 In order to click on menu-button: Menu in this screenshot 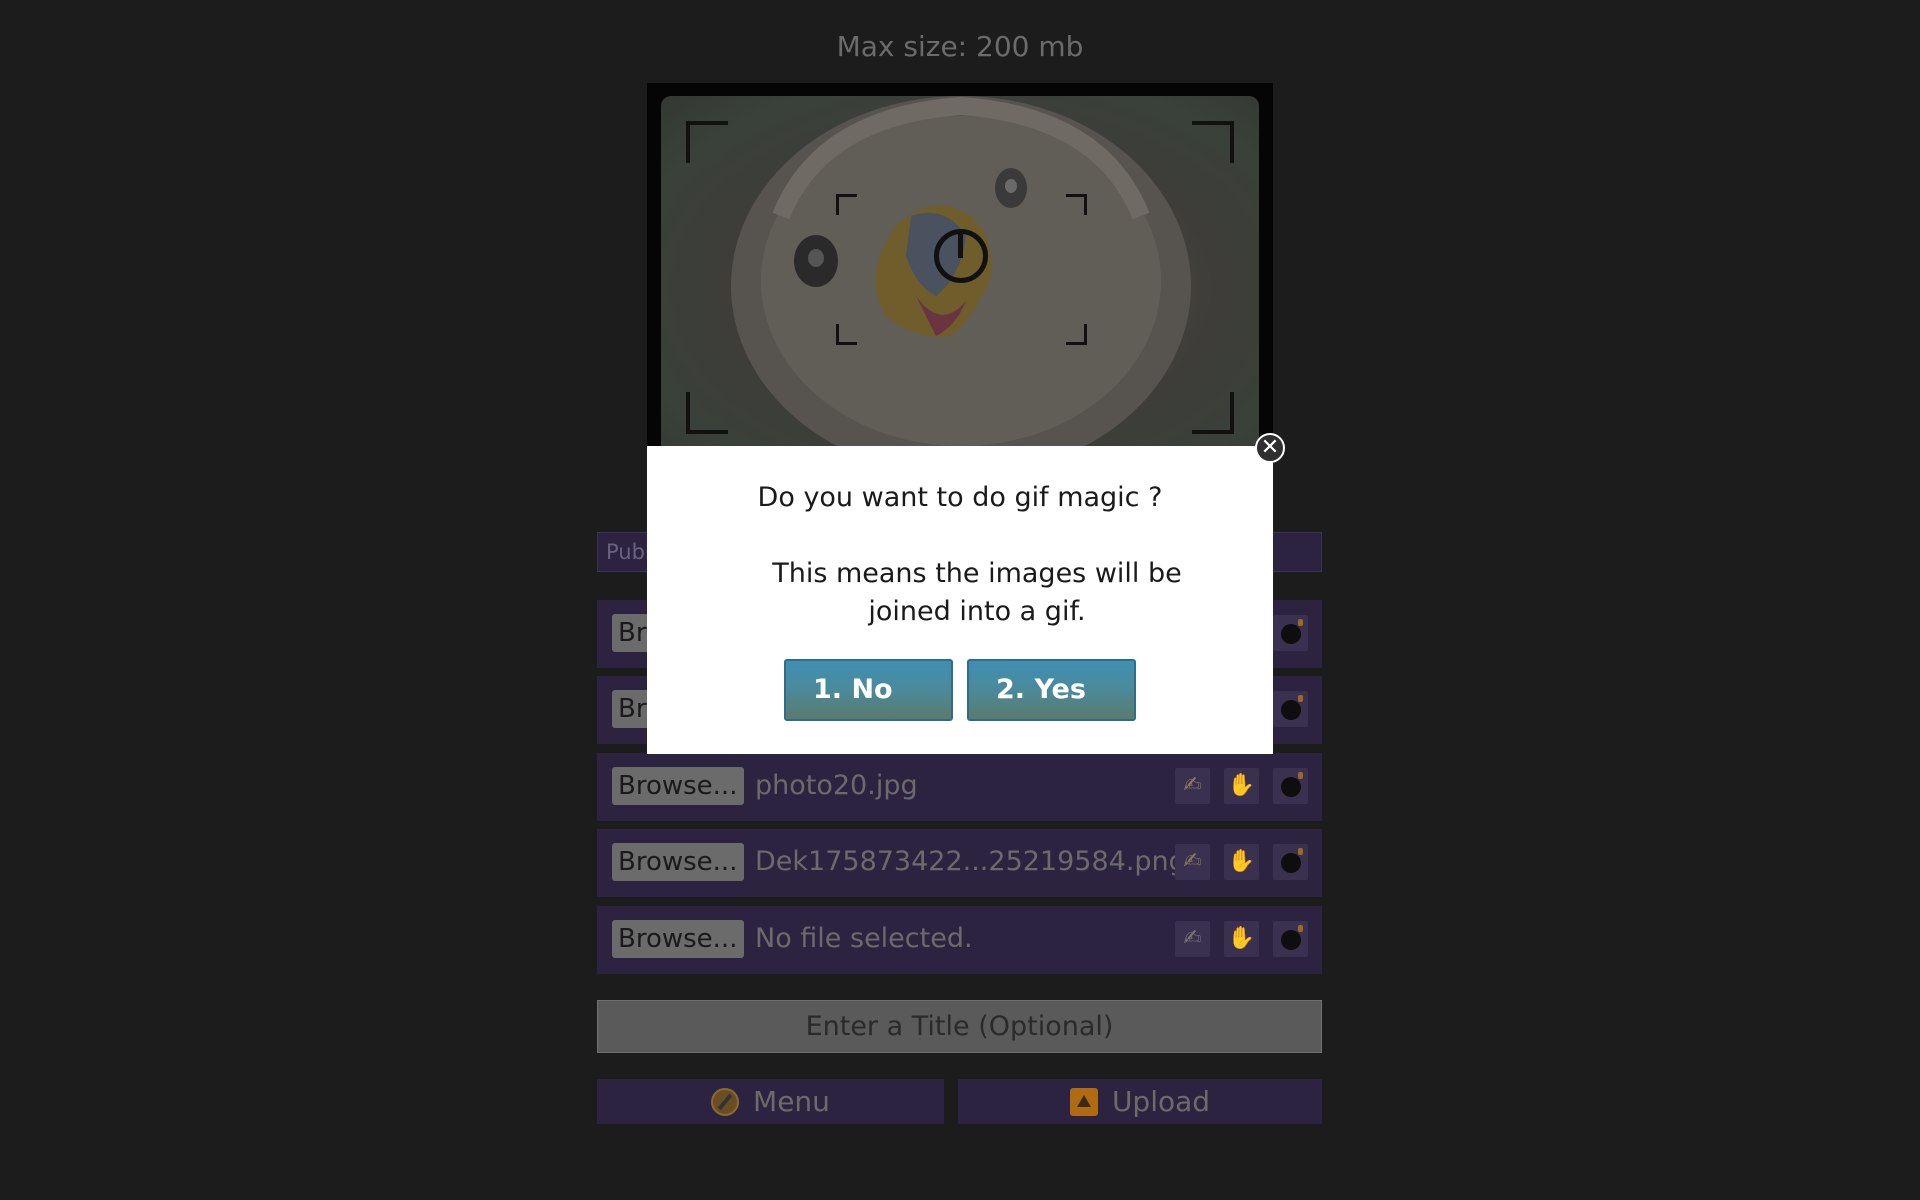, I will do `click(770, 1101)`.